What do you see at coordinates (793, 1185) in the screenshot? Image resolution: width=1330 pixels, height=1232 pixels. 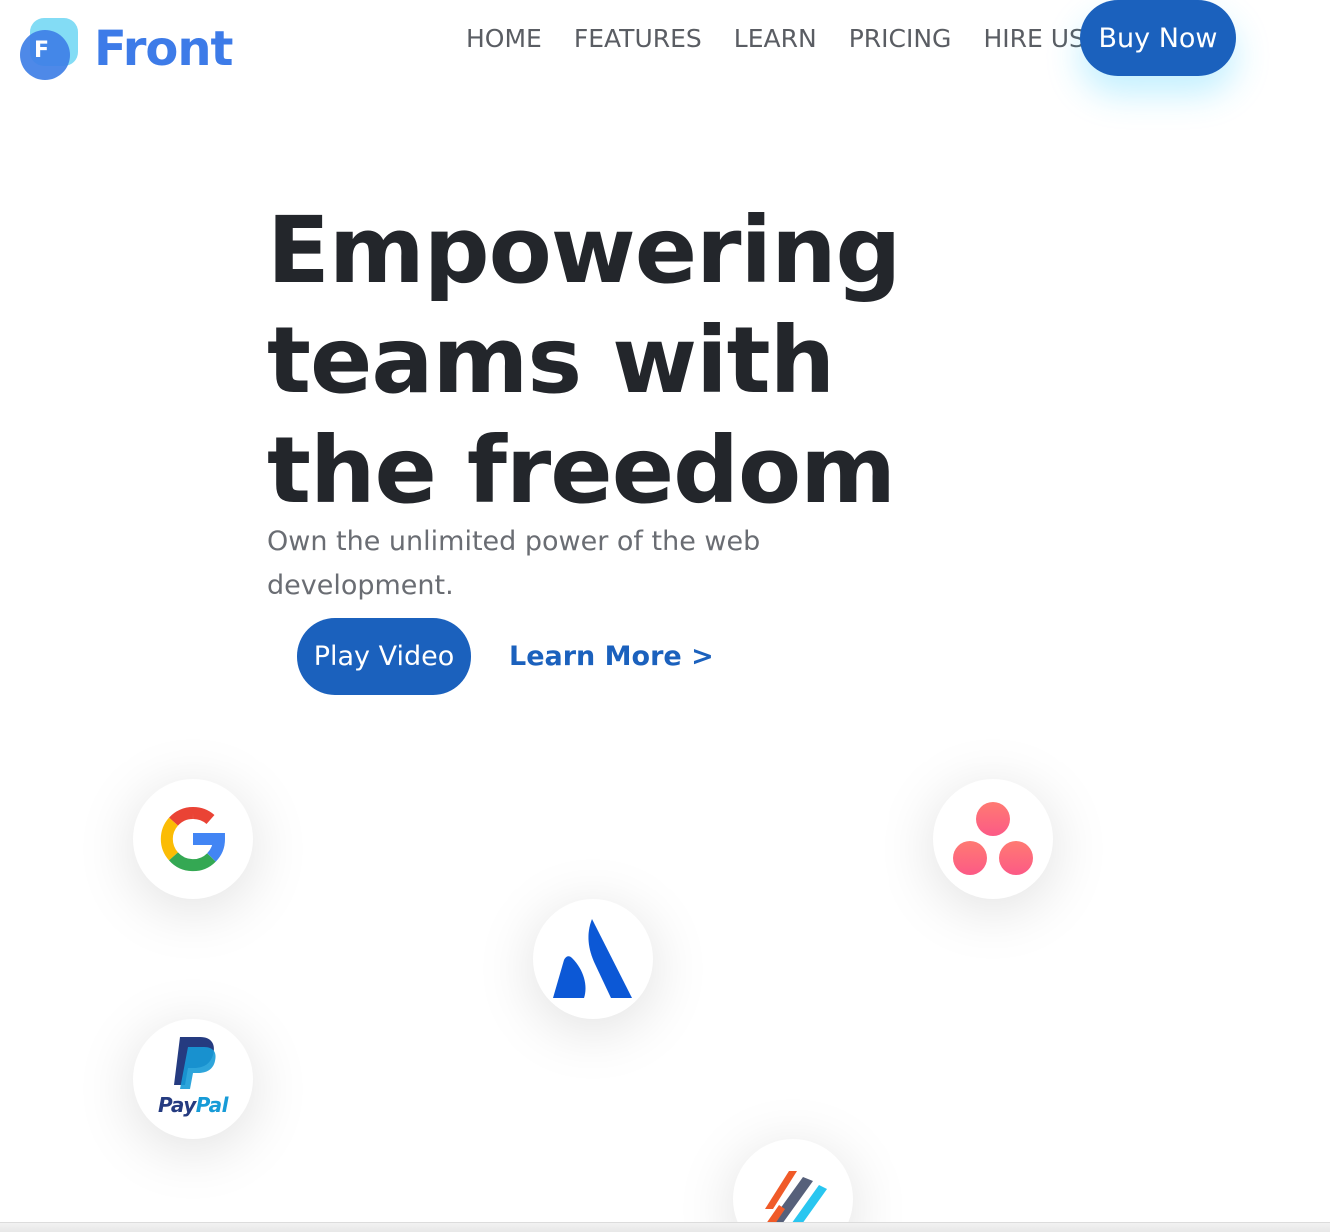 I see `treehouse-logo-bubble` at bounding box center [793, 1185].